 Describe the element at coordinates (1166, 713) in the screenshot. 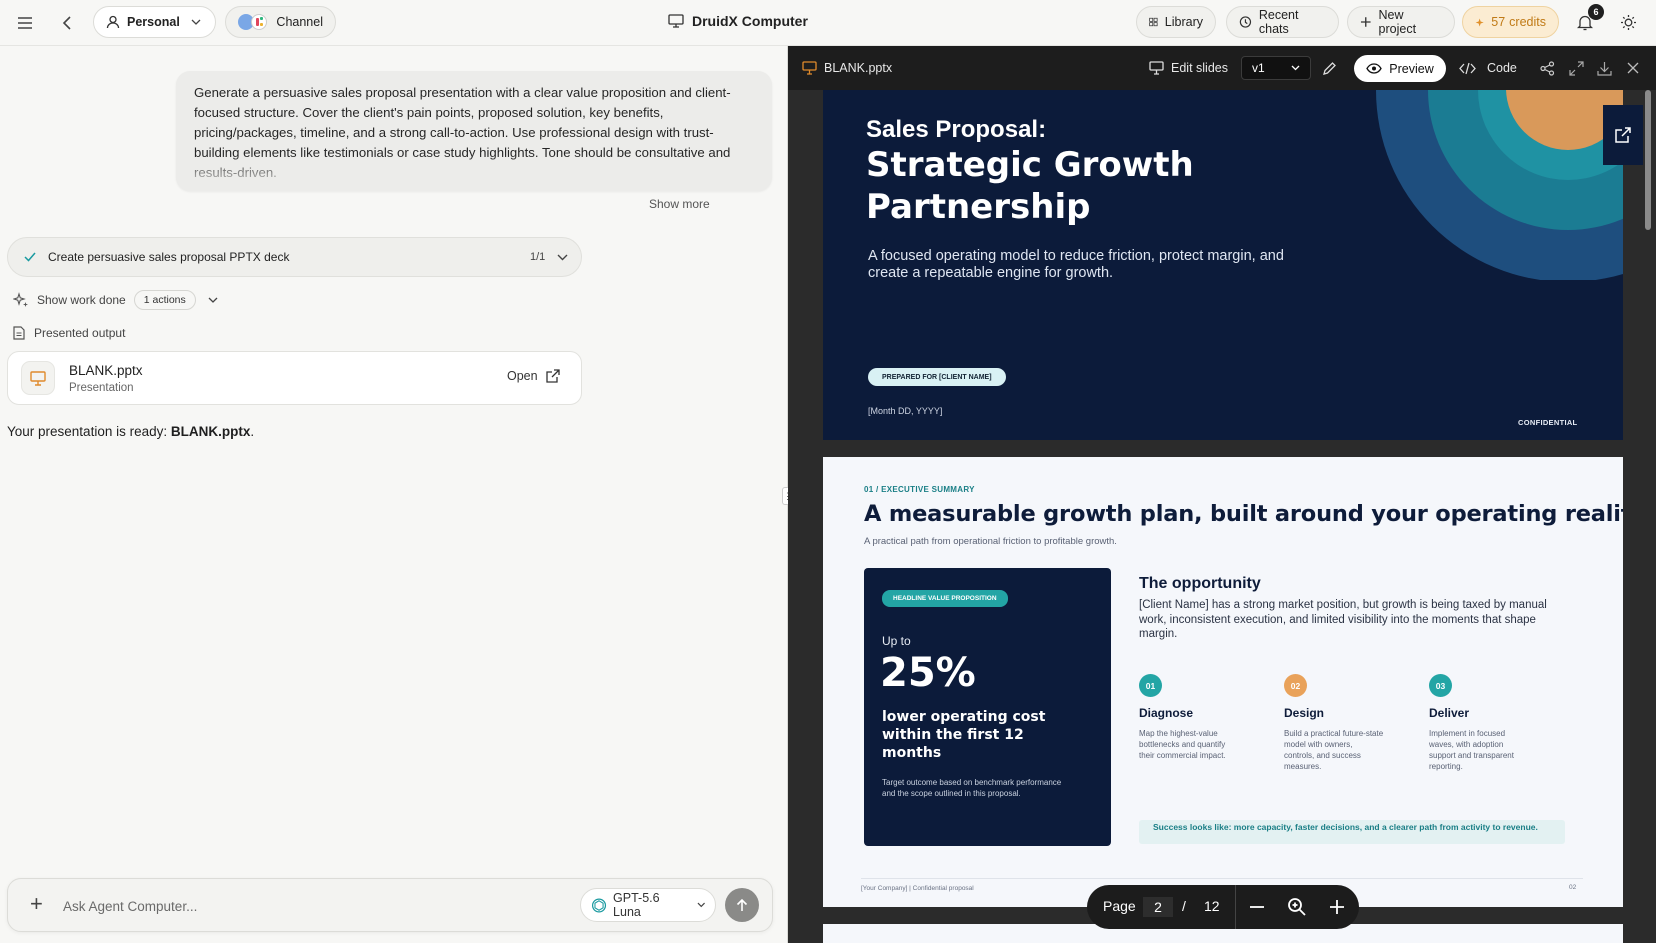

I see `step-name: Diagnose` at that location.